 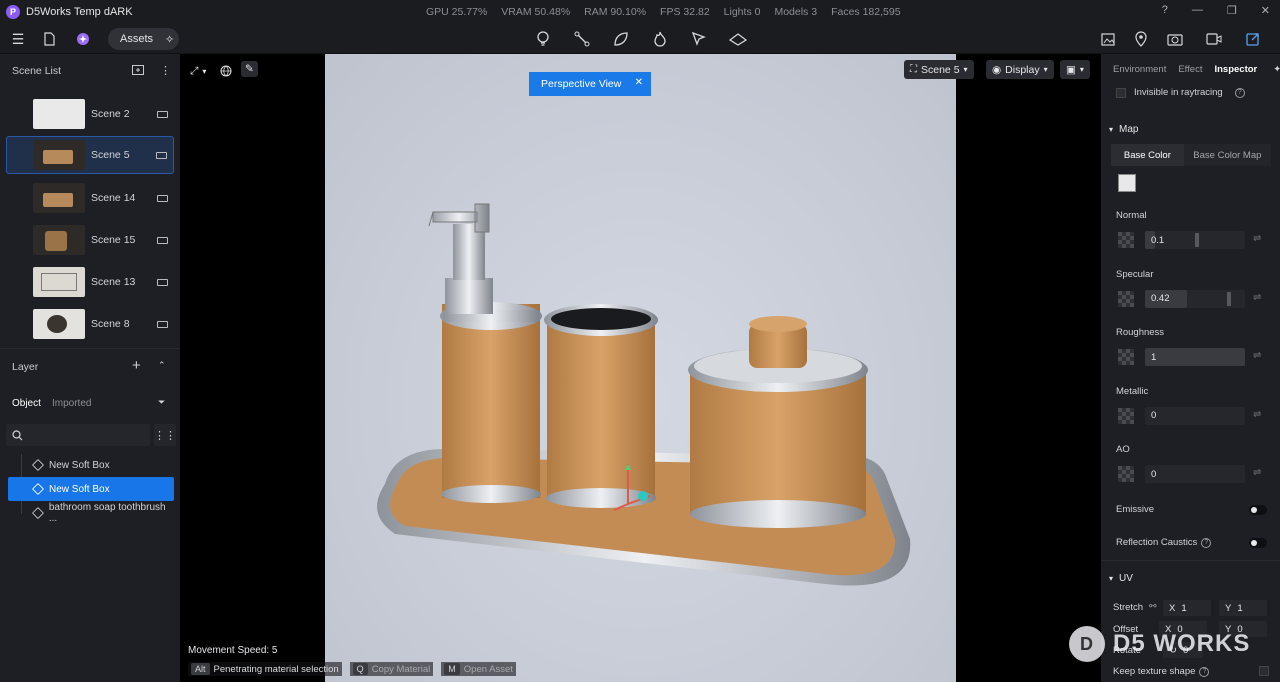 What do you see at coordinates (91, 489) in the screenshot?
I see `layer-item-active: New Soft Box` at bounding box center [91, 489].